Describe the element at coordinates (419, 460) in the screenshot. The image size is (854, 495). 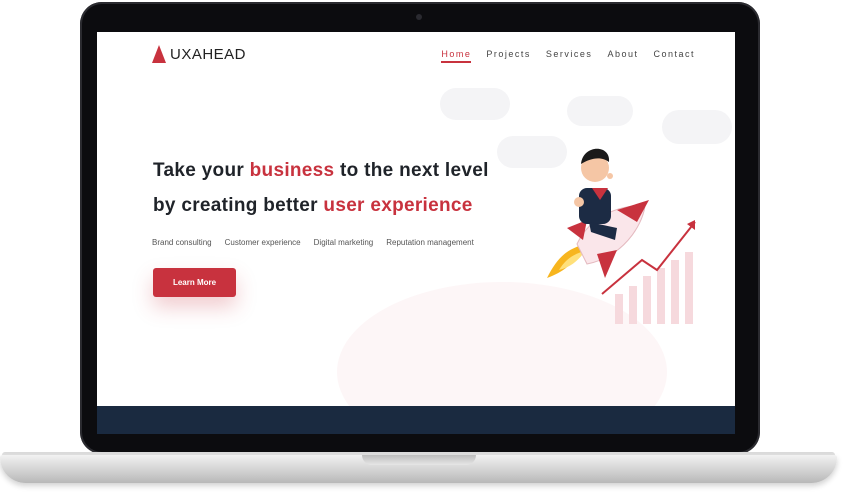
I see `laptop-notch` at that location.